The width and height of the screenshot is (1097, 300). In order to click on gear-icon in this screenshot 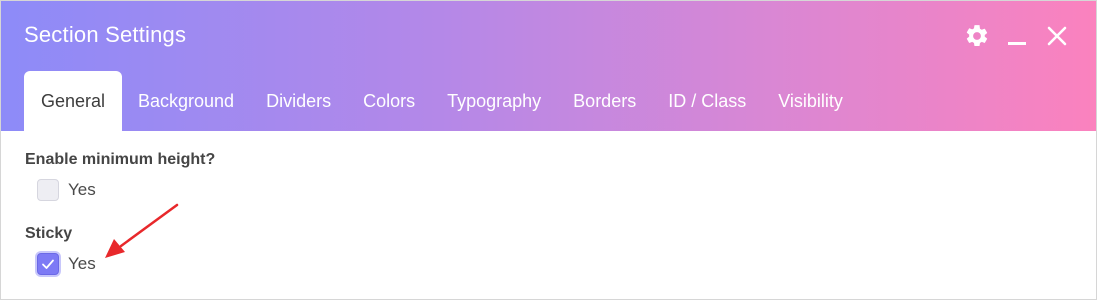, I will do `click(977, 36)`.